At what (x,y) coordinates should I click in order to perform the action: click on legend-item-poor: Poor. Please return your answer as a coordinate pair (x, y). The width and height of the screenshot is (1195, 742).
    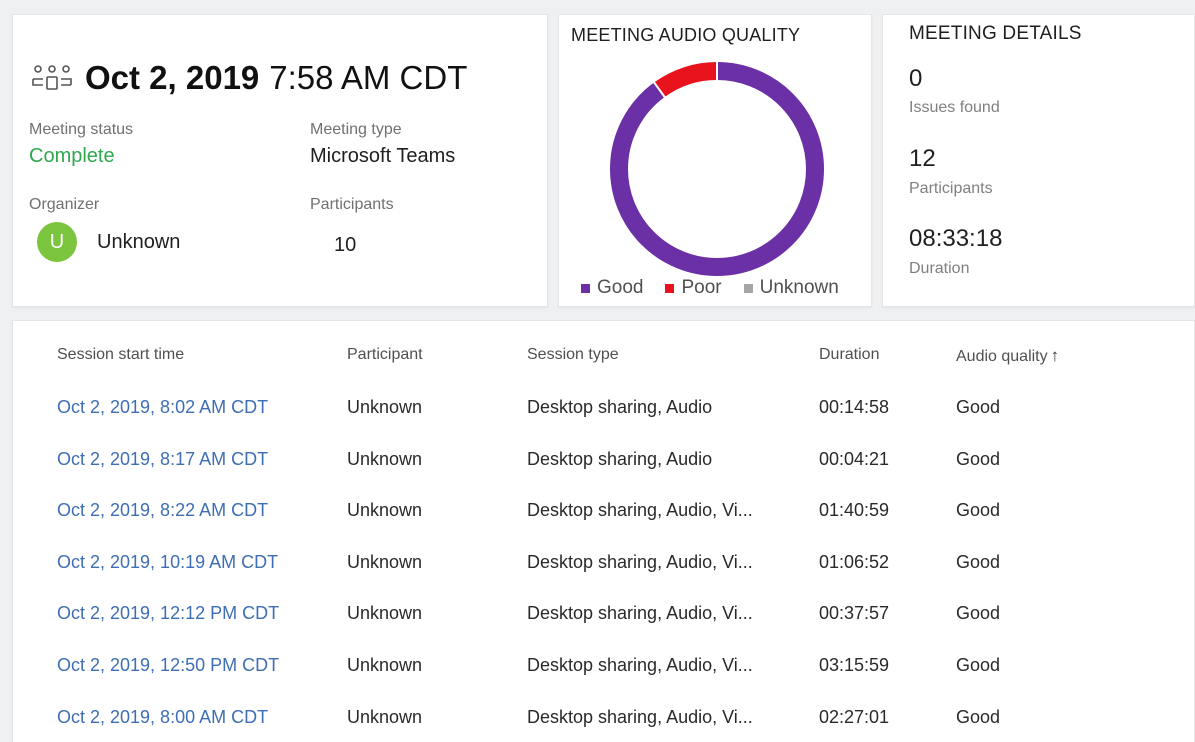
    Looking at the image, I should click on (693, 288).